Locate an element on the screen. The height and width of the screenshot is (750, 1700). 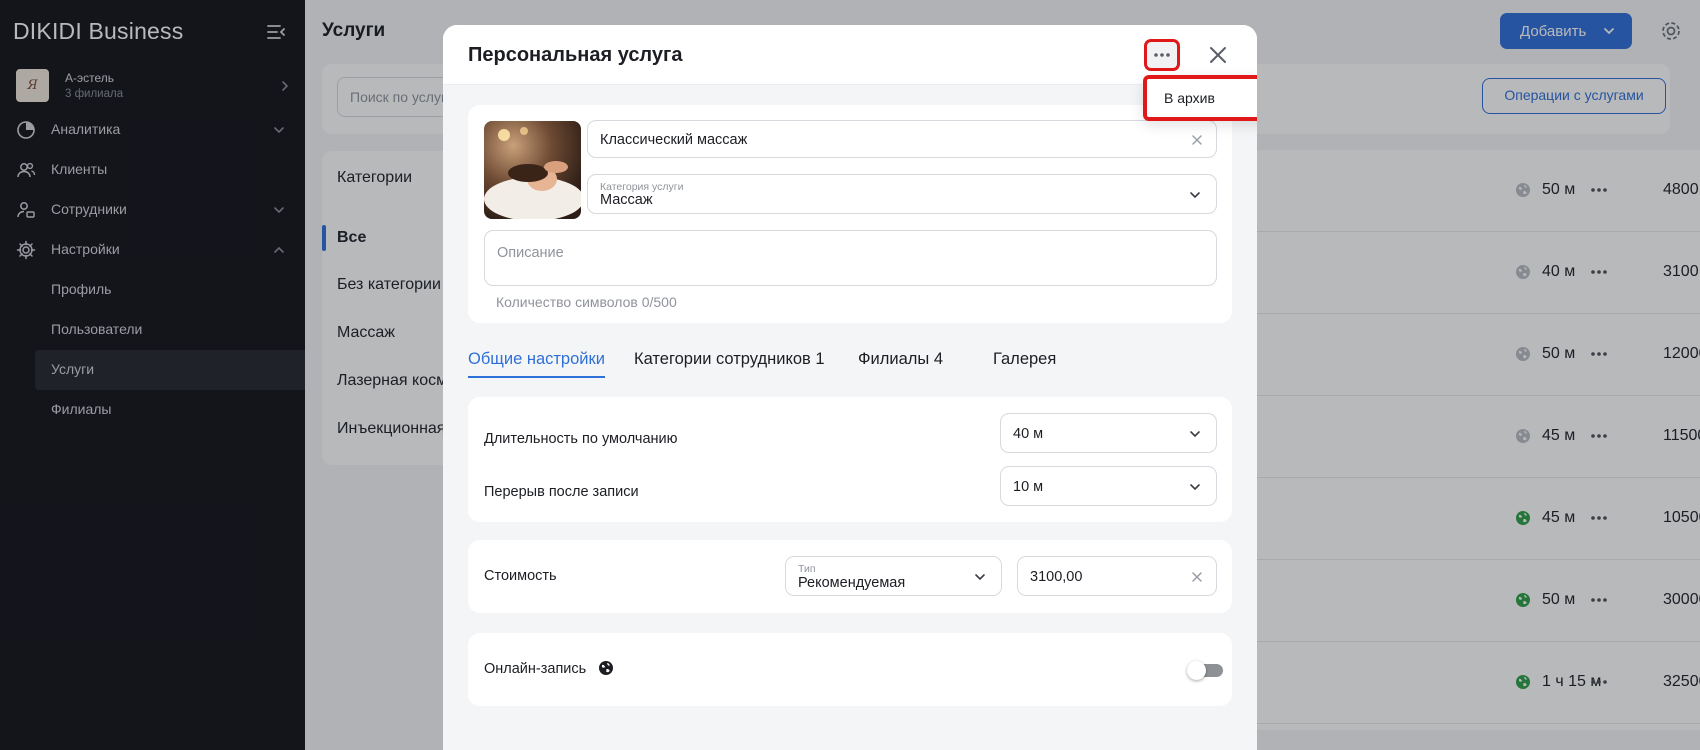
online-booking-label: Онлайн-запись is located at coordinates (535, 669).